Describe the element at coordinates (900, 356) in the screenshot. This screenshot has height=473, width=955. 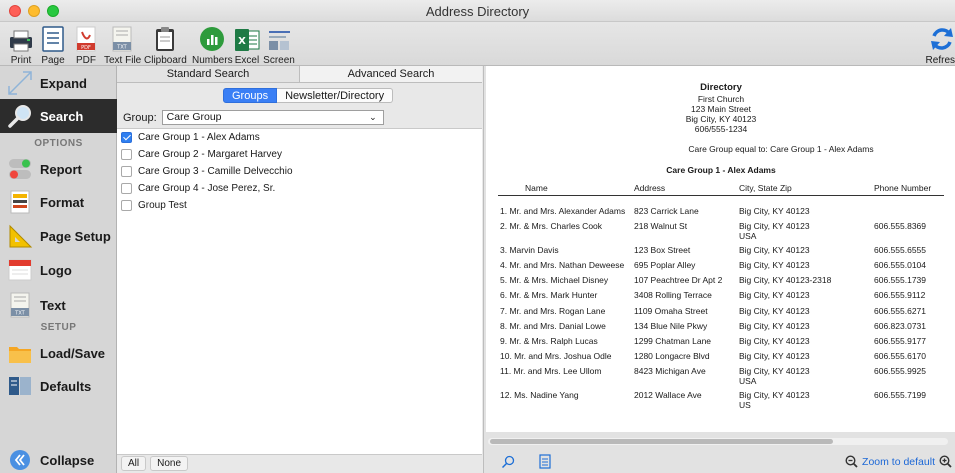
I see `row-phone: 606.555.6170` at that location.